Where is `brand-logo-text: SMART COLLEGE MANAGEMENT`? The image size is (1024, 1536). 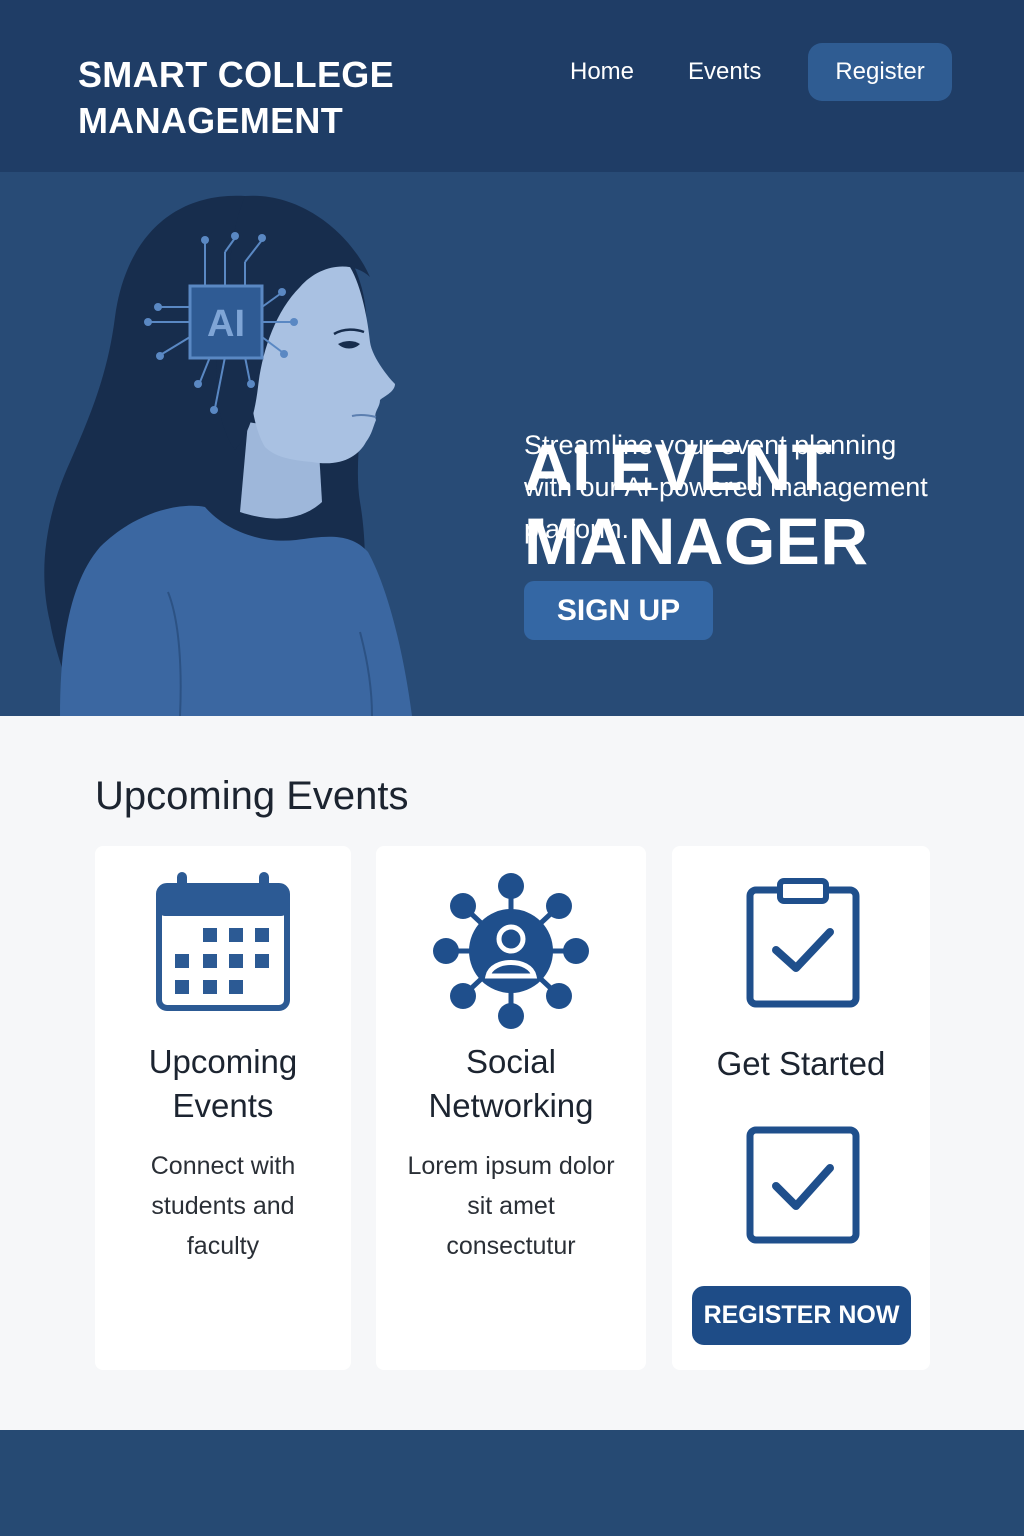 brand-logo-text: SMART COLLEGE MANAGEMENT is located at coordinates (236, 98).